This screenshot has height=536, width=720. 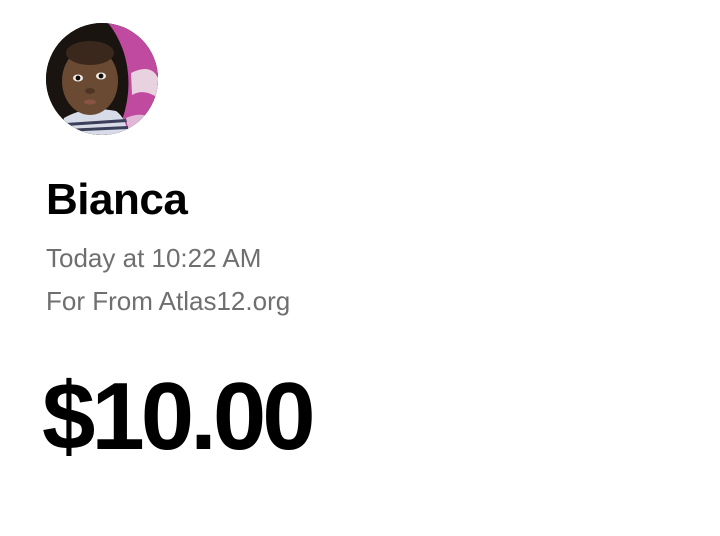 I want to click on payment-amount: $10.00, so click(x=179, y=416).